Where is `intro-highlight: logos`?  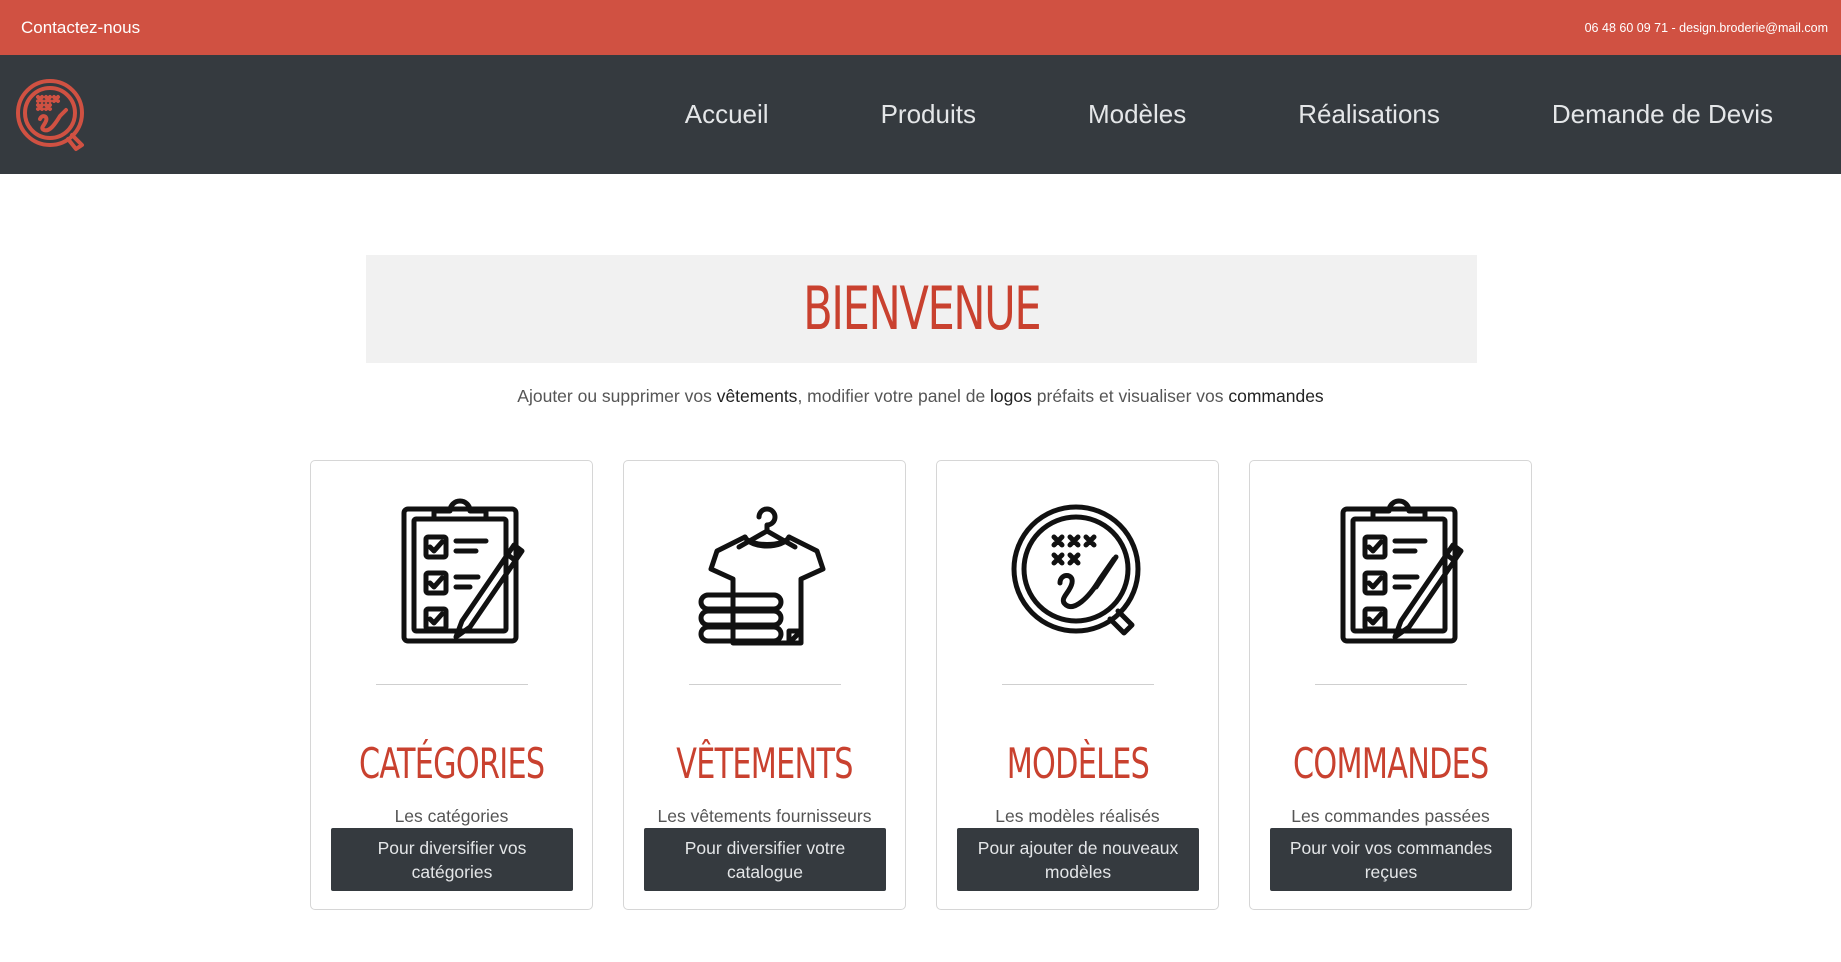 intro-highlight: logos is located at coordinates (1011, 396).